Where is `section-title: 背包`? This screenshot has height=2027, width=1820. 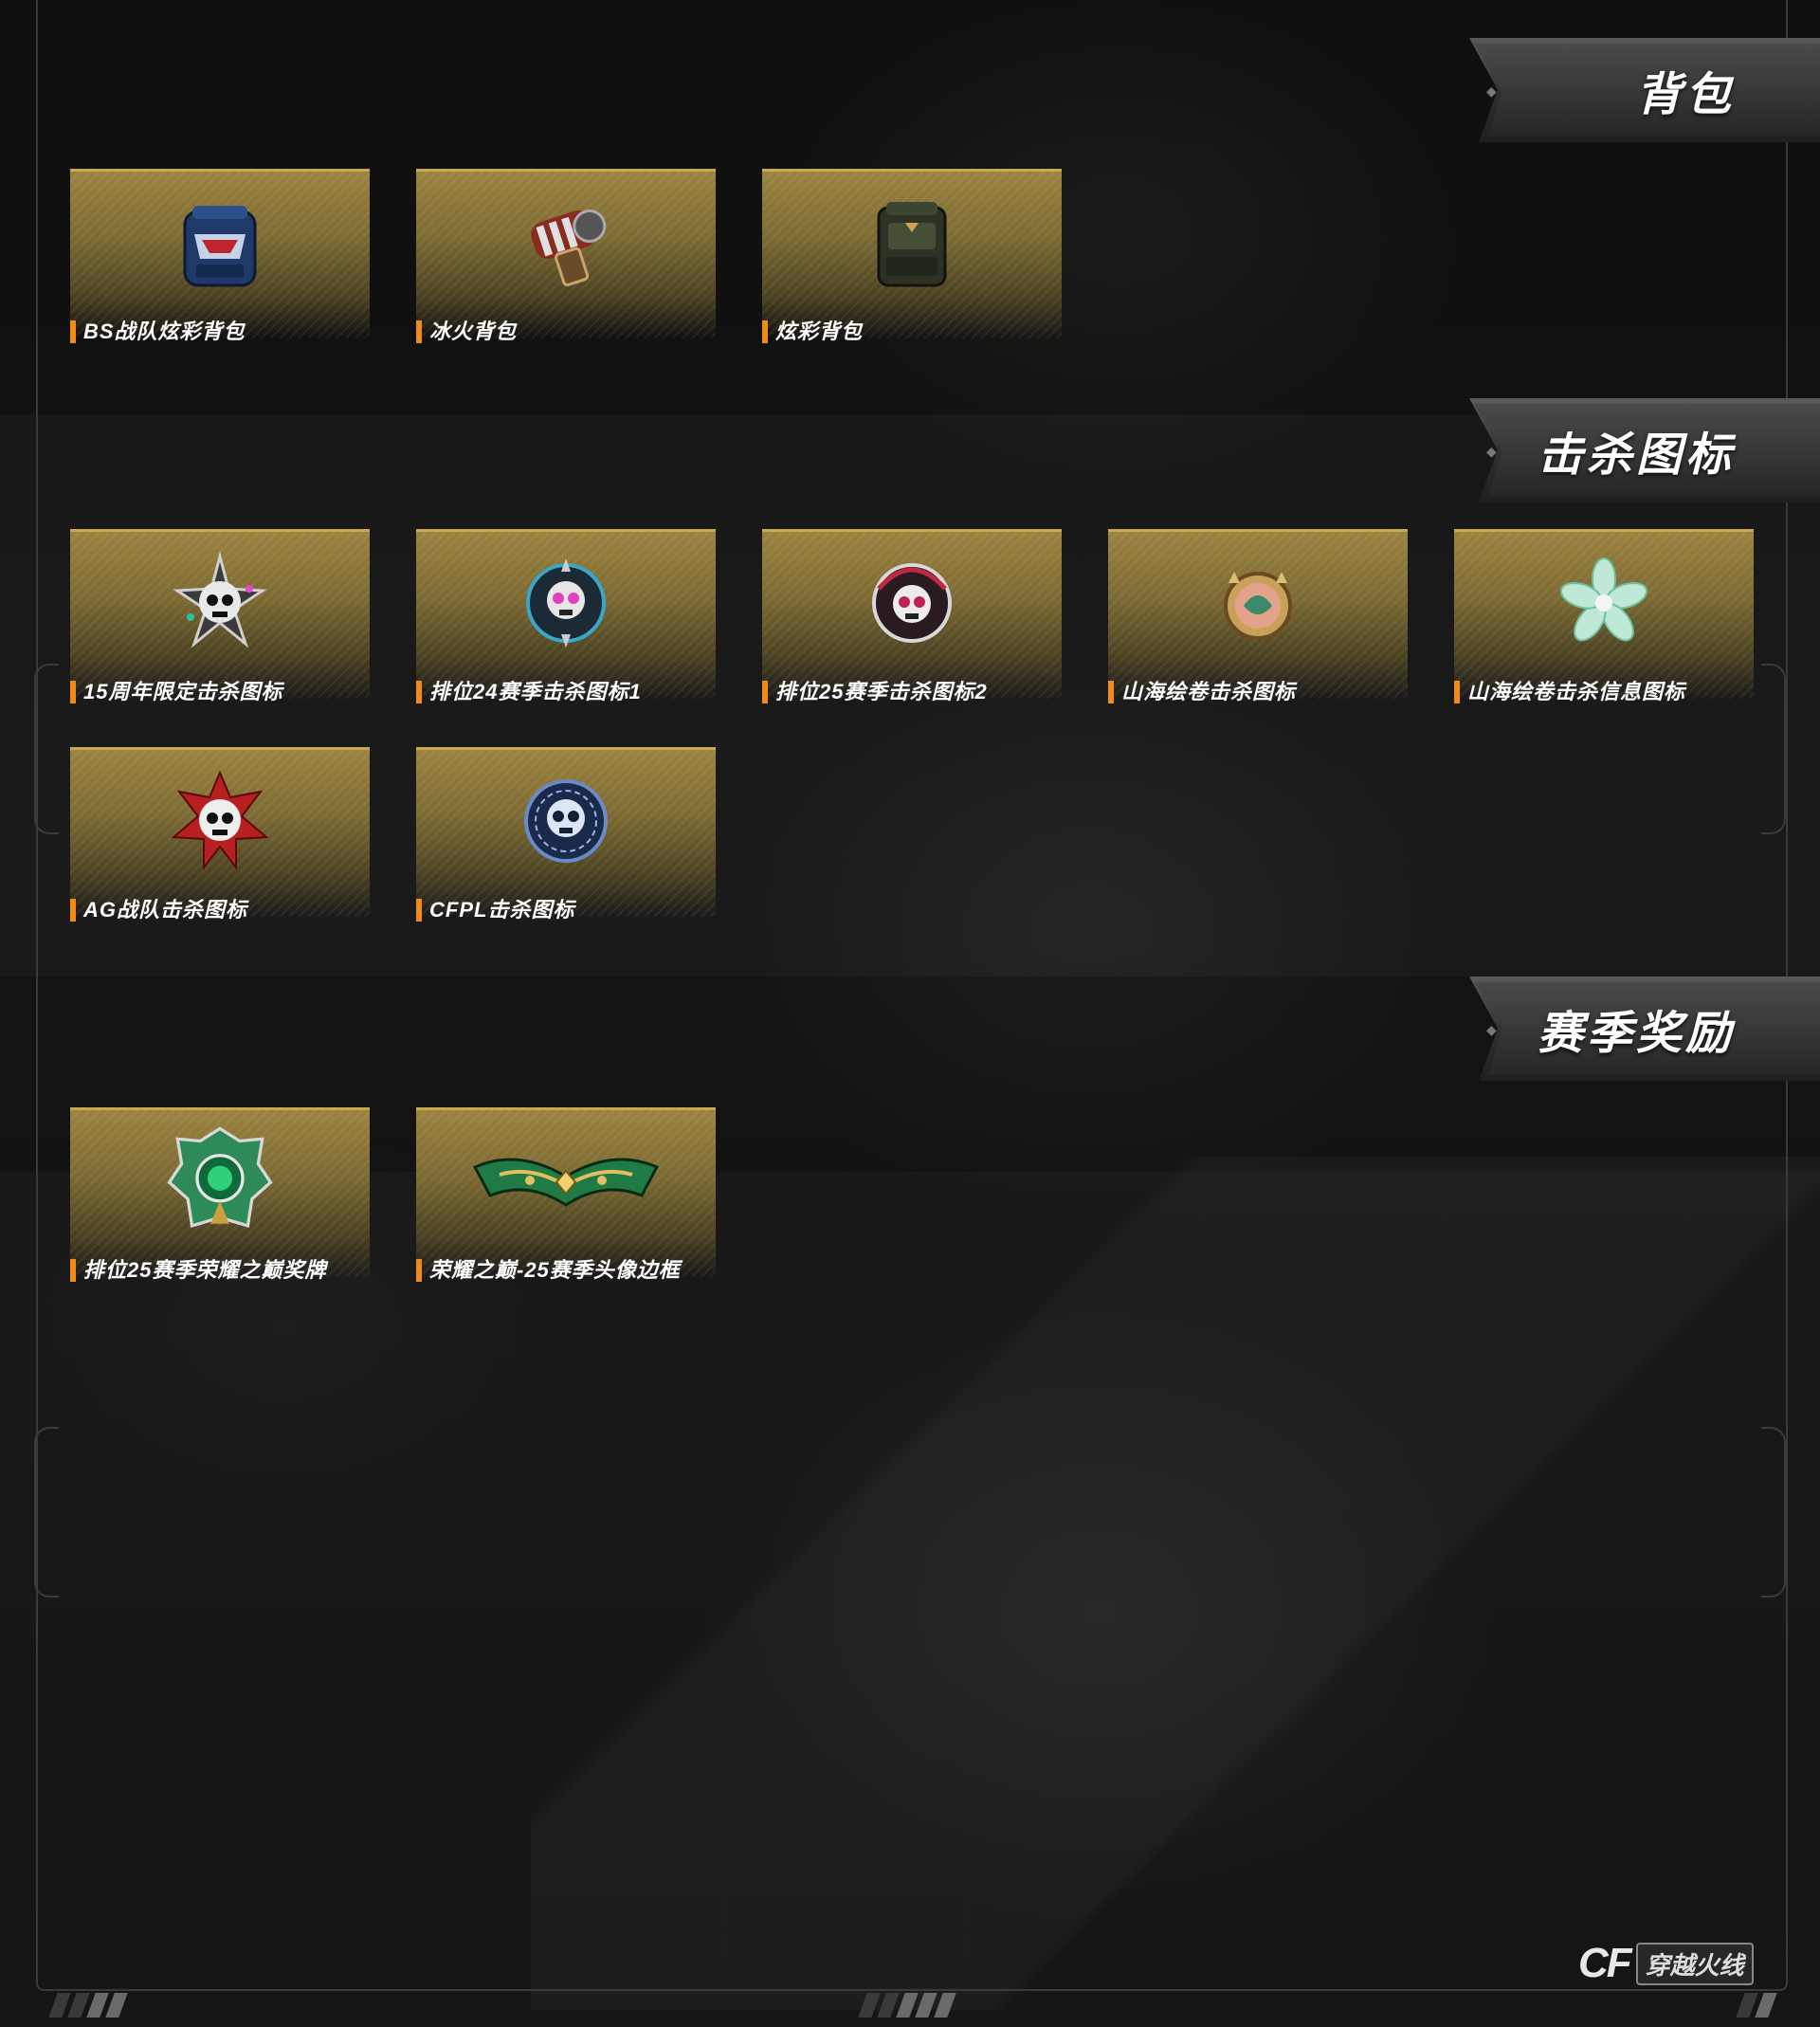 section-title: 背包 is located at coordinates (1685, 95).